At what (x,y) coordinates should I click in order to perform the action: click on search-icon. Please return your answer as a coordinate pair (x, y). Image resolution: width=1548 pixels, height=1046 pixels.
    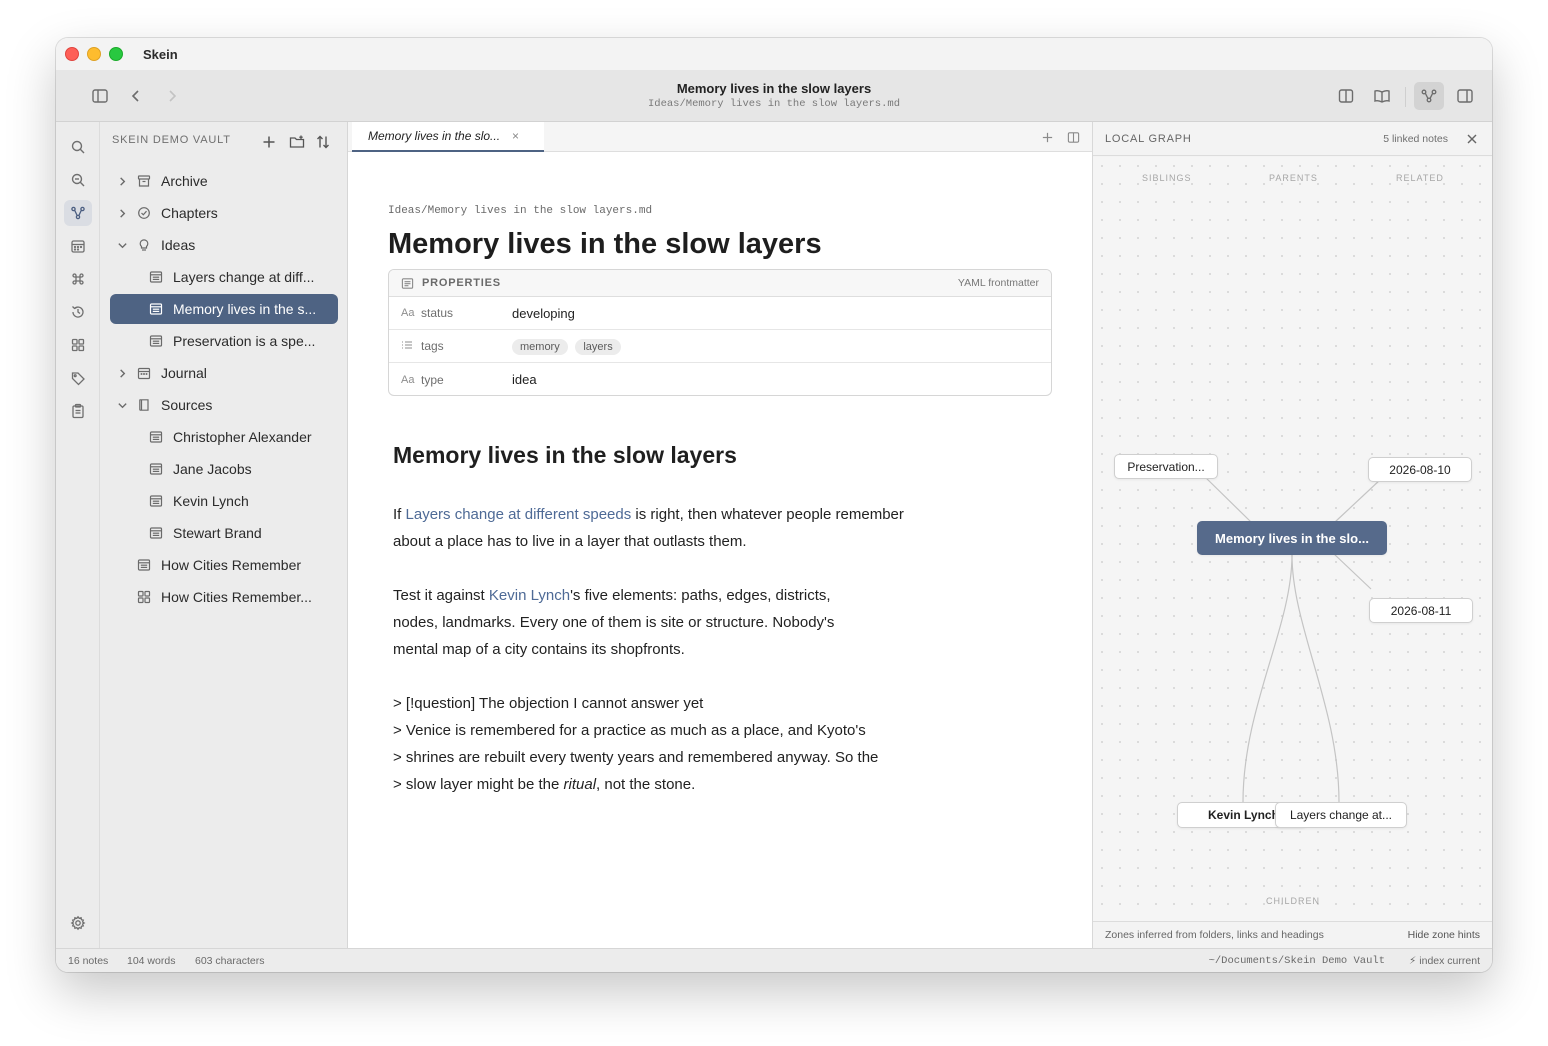
    Looking at the image, I should click on (78, 147).